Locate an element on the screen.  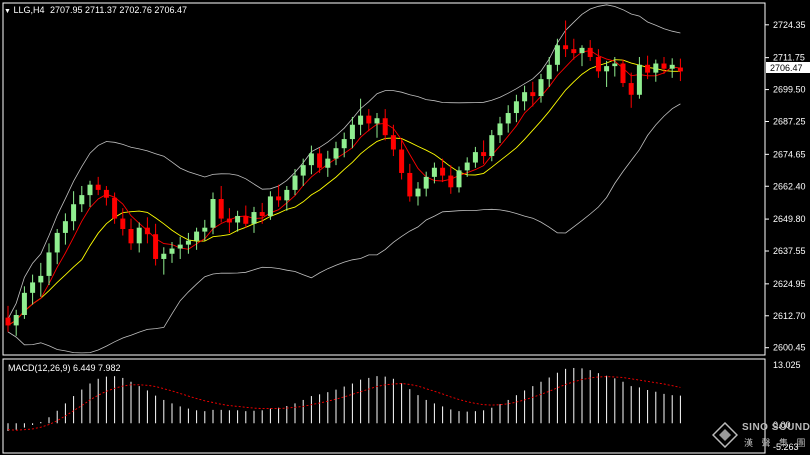
price-tick-label: 2687.25 is located at coordinates (789, 121).